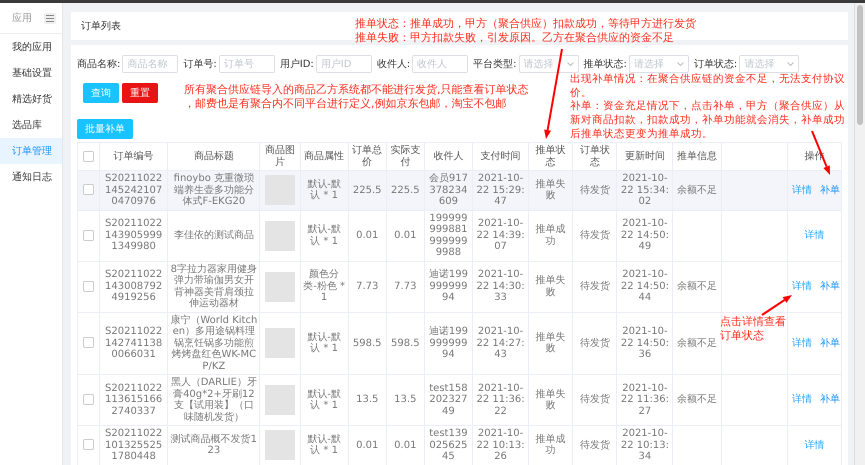 The image size is (865, 465). Describe the element at coordinates (133, 235) in the screenshot. I see `table-cell: S202110221439059991349980` at that location.